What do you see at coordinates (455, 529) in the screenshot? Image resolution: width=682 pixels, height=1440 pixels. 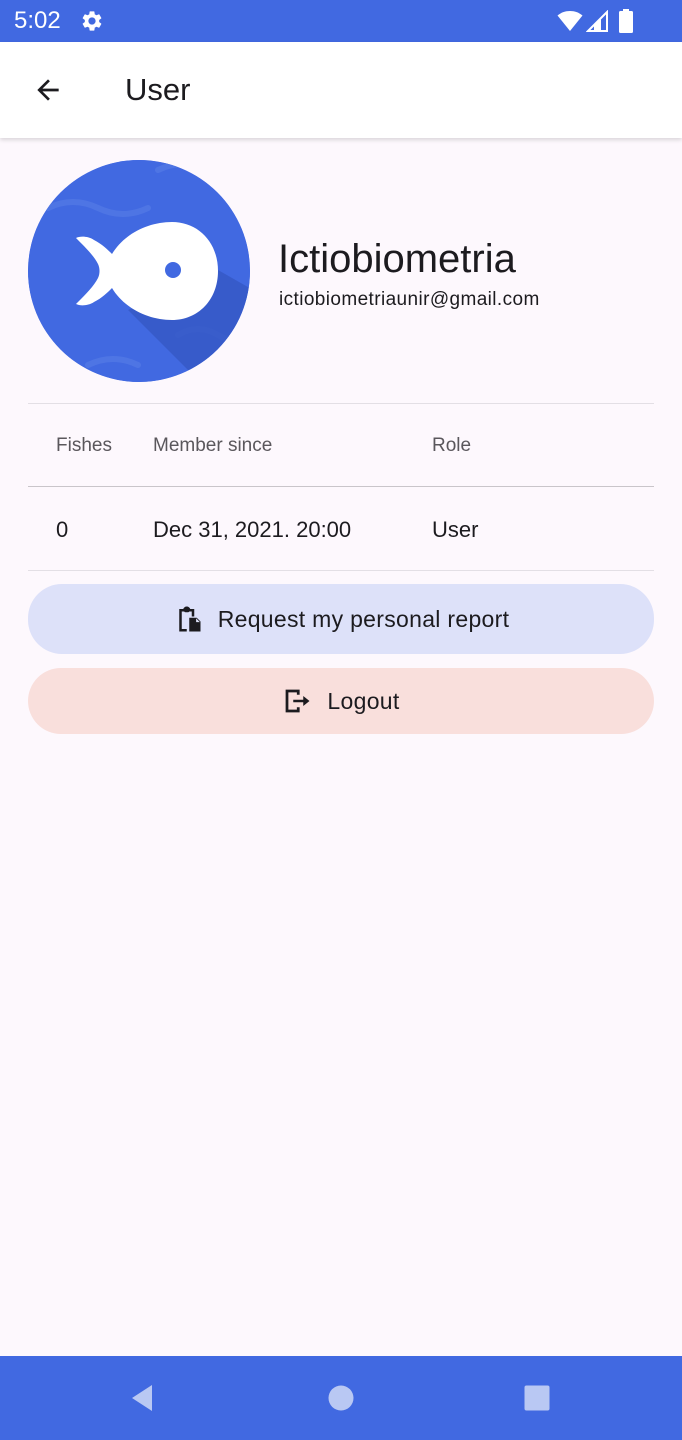 I see `table-cell-role: User` at bounding box center [455, 529].